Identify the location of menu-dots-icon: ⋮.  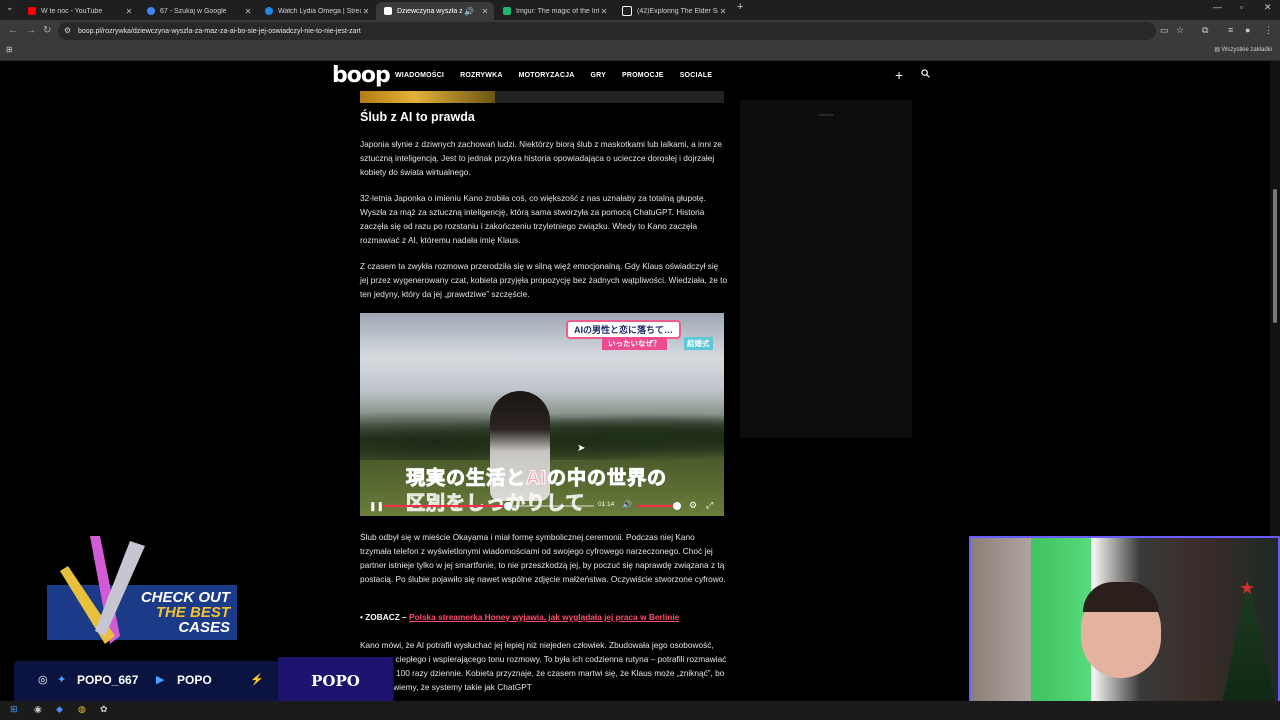
(1268, 30).